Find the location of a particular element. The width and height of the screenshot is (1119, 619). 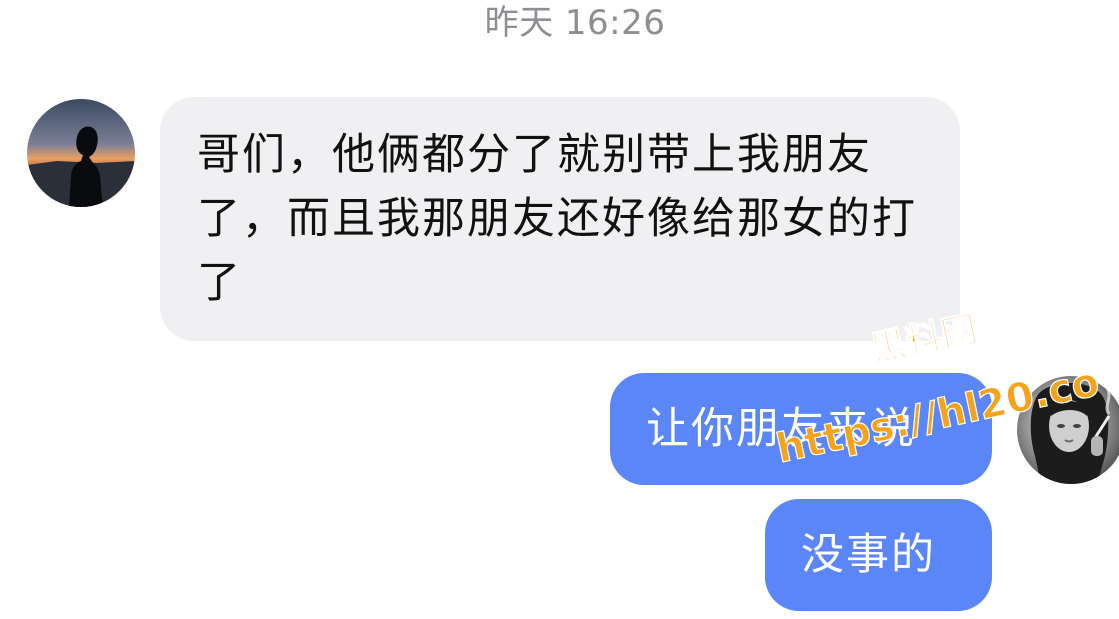

user-avatar is located at coordinates (1068, 430).